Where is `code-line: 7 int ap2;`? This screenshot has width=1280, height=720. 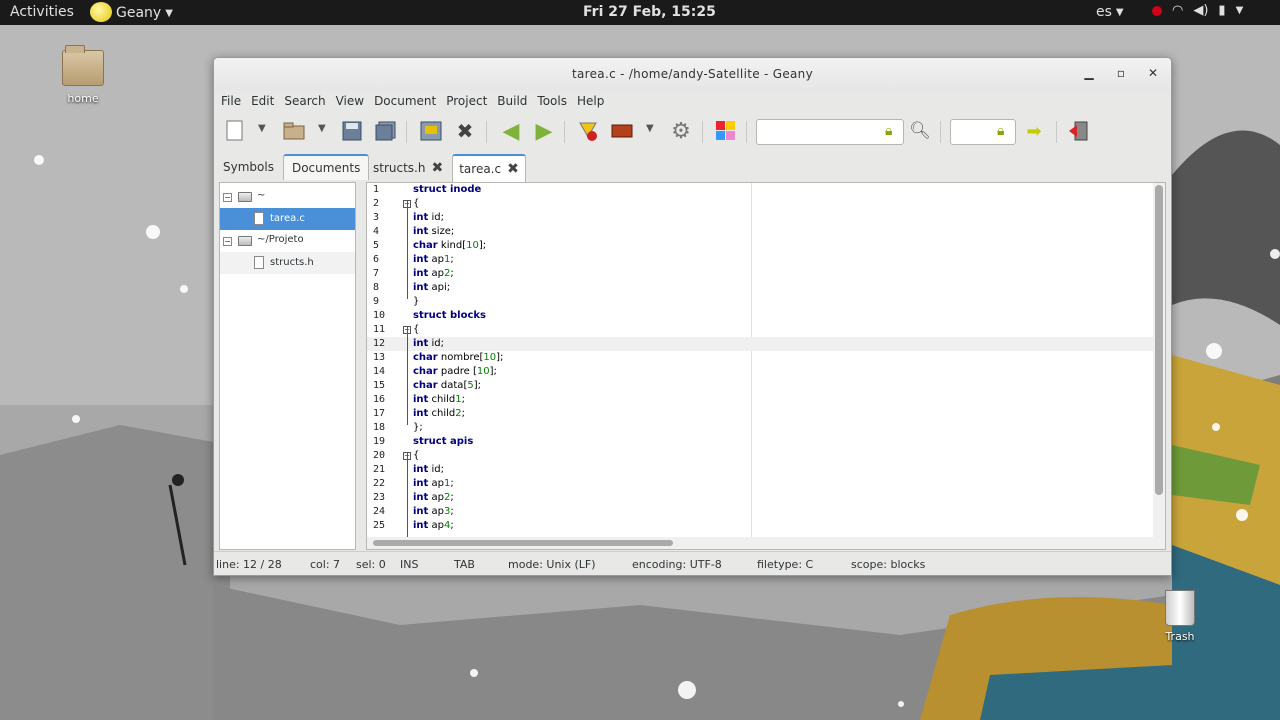
code-line: 7 int ap2; is located at coordinates (760, 274).